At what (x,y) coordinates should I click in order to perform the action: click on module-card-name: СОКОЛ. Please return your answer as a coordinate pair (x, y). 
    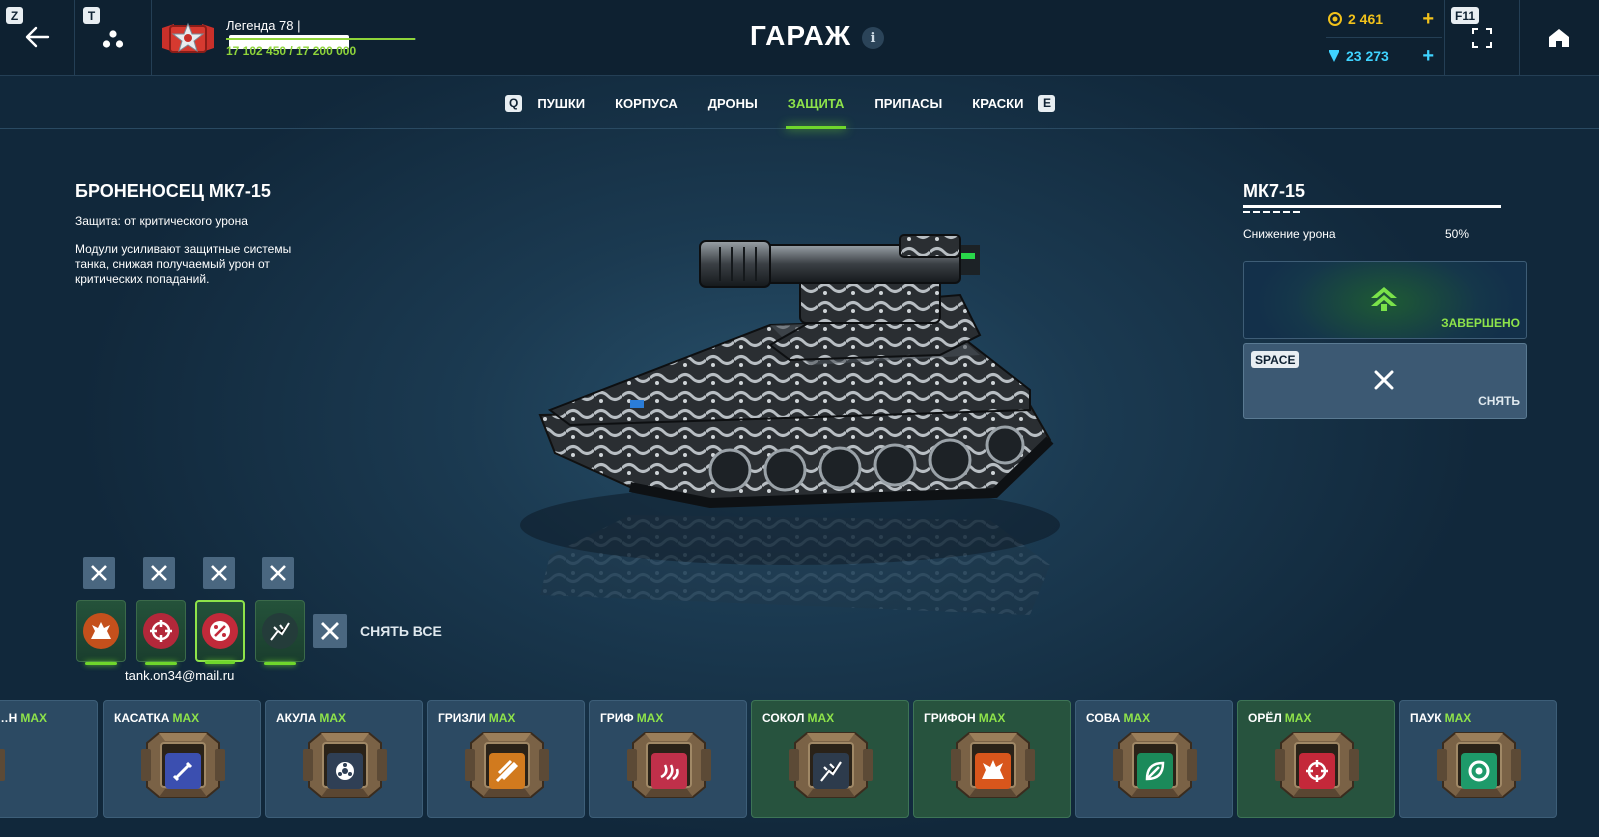
    Looking at the image, I should click on (783, 718).